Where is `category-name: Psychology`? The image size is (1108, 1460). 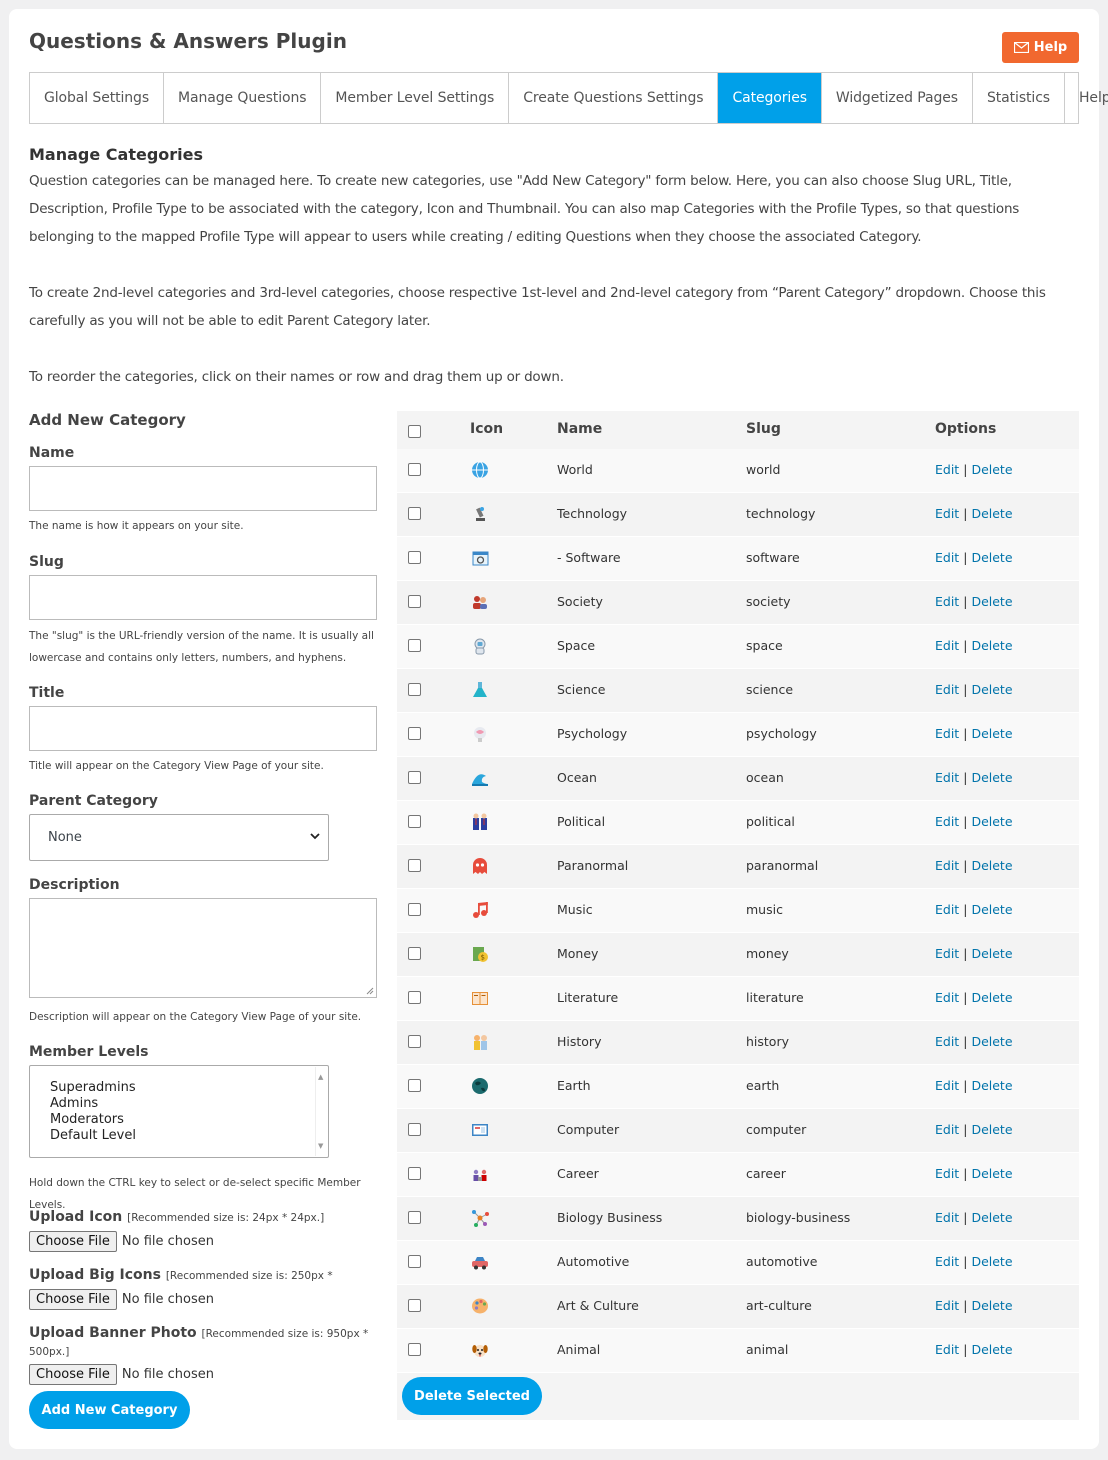
category-name: Psychology is located at coordinates (592, 733).